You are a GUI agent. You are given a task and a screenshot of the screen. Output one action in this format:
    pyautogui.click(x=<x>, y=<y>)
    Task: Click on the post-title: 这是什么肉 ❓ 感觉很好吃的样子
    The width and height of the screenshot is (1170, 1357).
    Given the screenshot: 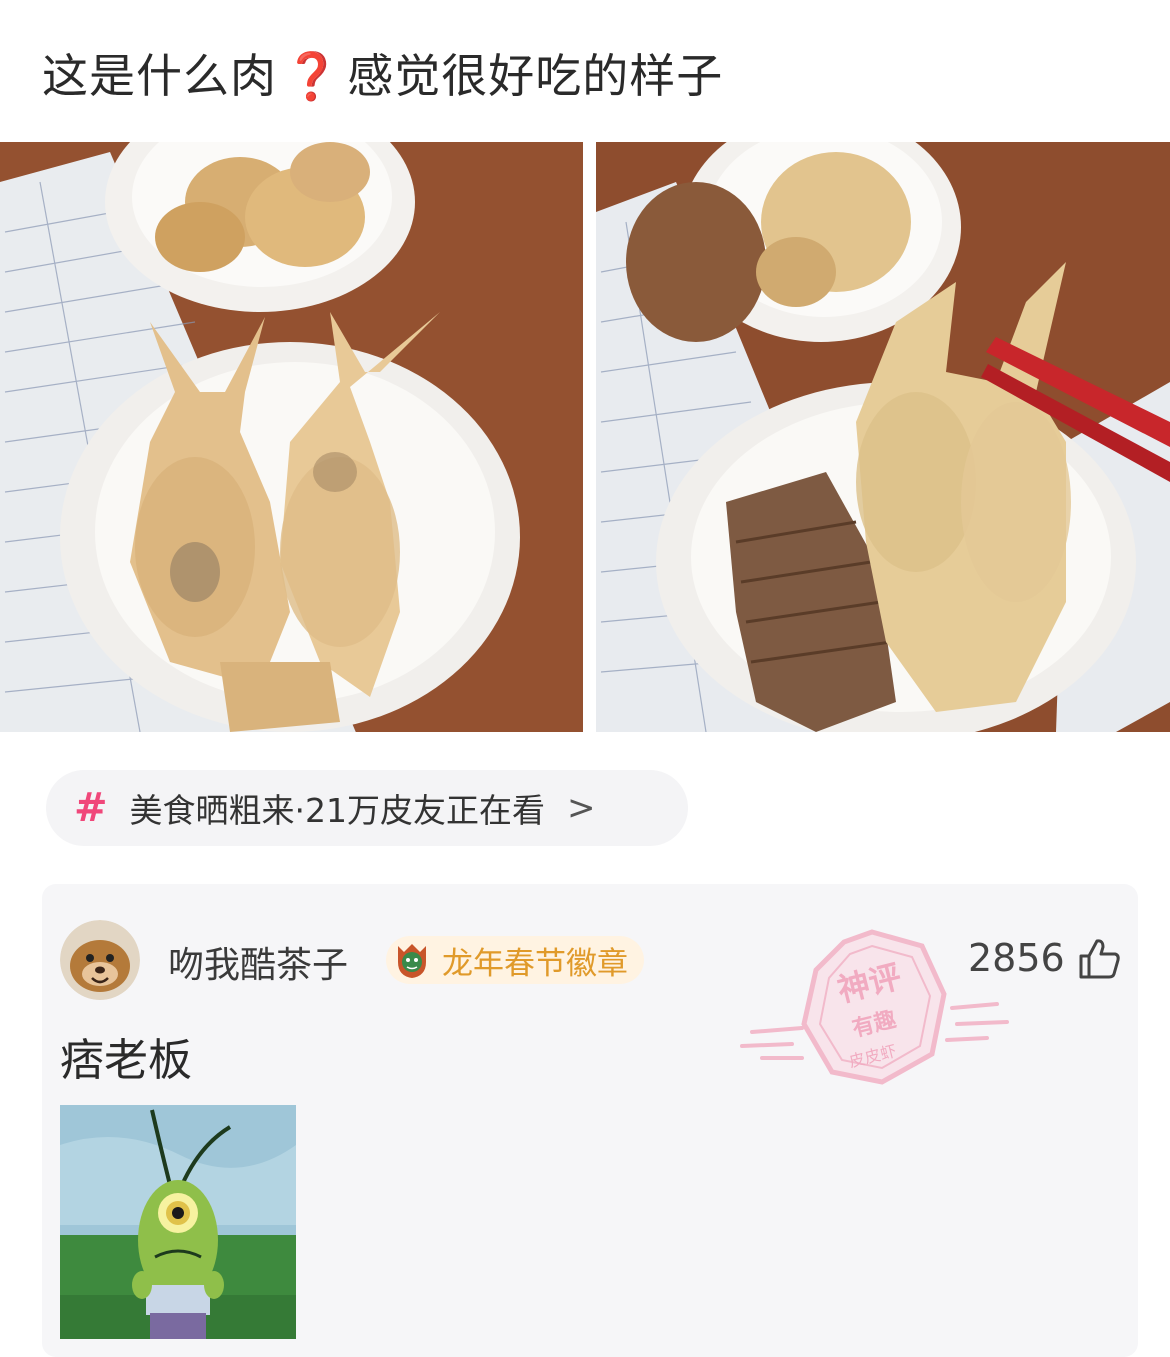 What is the action you would take?
    pyautogui.click(x=382, y=73)
    